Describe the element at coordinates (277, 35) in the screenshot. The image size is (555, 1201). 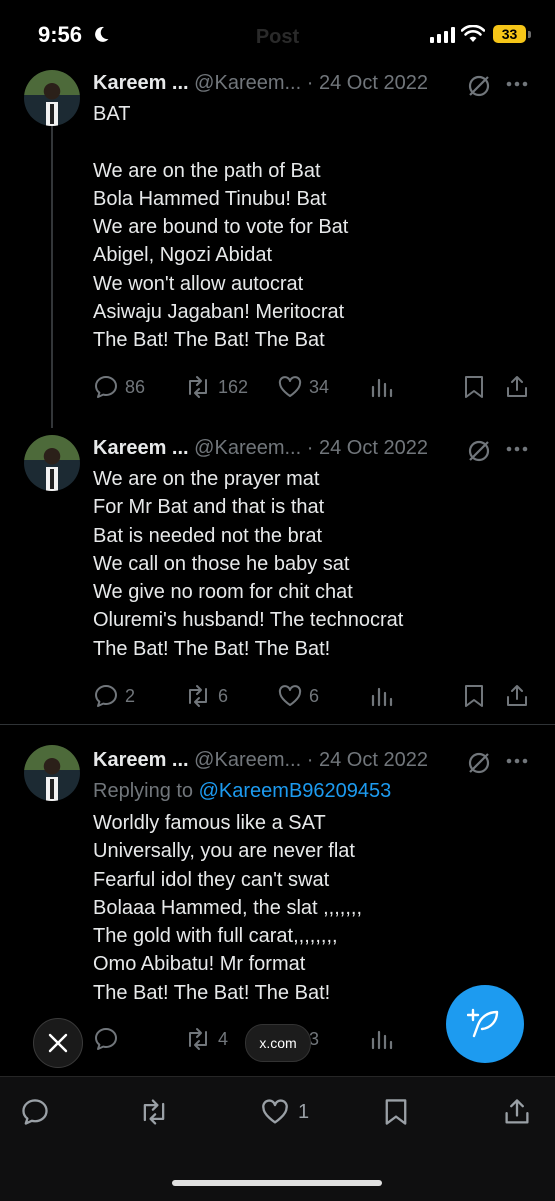
I see `status-bar: 9:56 Post 33` at that location.